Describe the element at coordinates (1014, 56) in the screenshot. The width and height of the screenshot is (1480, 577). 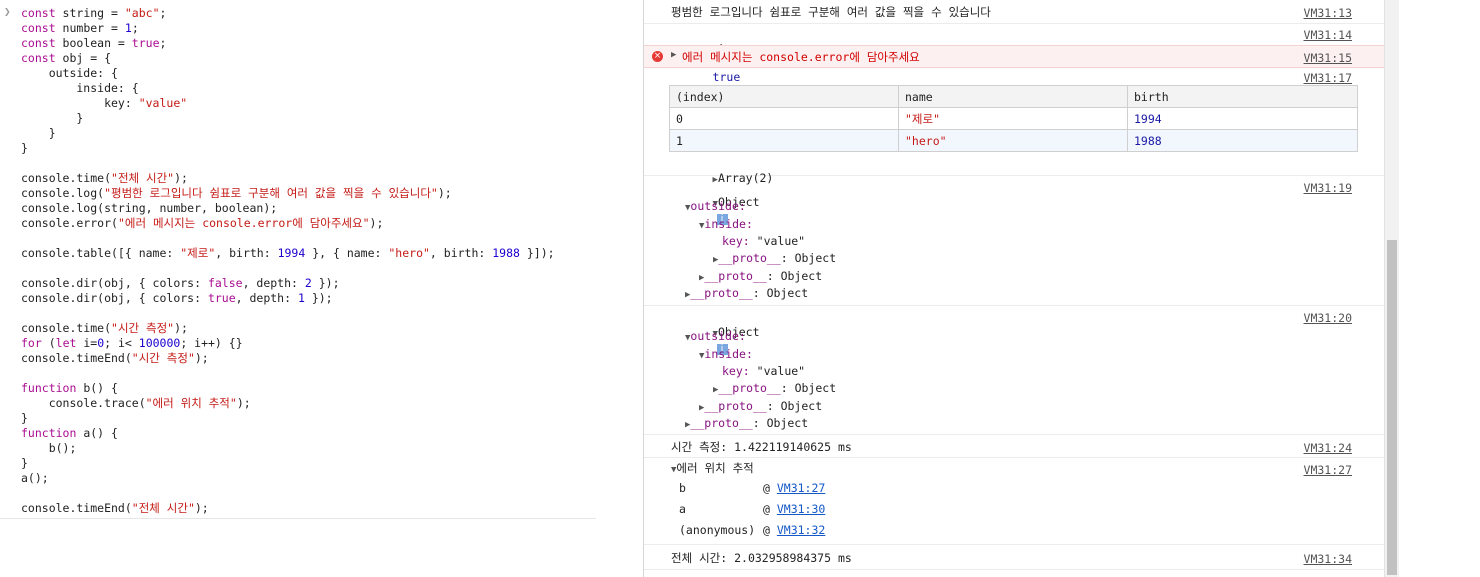
I see `console-error-row: × ▶ 에러 메시지는 console.error에 담아주세요 VM31:15` at that location.